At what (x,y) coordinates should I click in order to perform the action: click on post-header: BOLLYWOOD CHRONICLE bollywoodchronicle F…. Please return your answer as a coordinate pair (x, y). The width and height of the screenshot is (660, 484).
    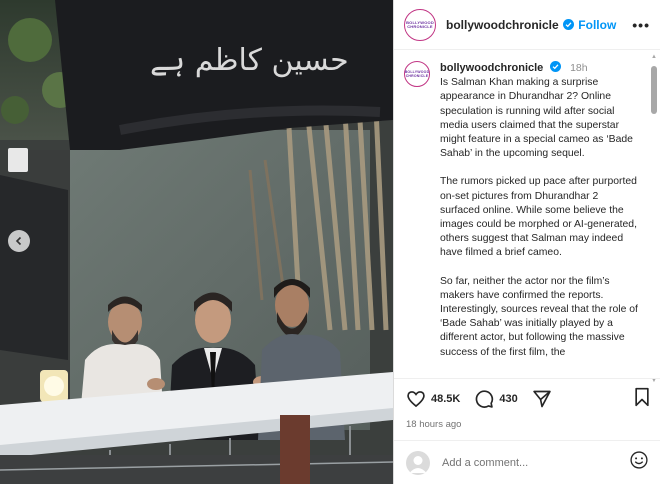
    Looking at the image, I should click on (527, 25).